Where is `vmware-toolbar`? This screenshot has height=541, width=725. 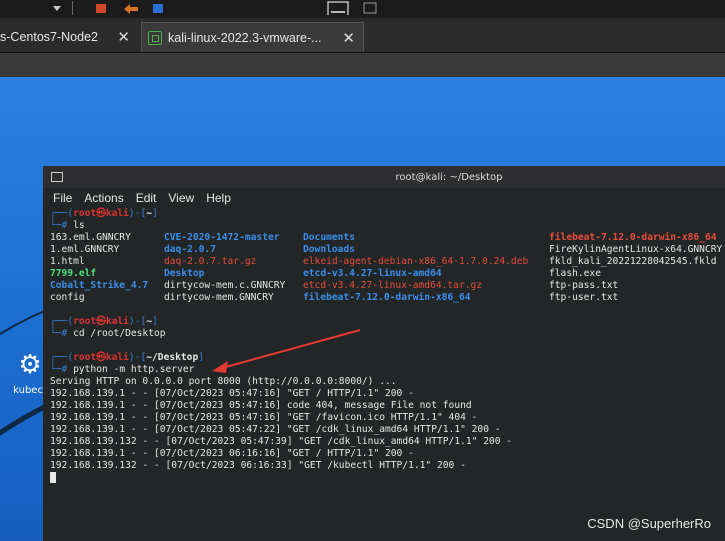 vmware-toolbar is located at coordinates (362, 9).